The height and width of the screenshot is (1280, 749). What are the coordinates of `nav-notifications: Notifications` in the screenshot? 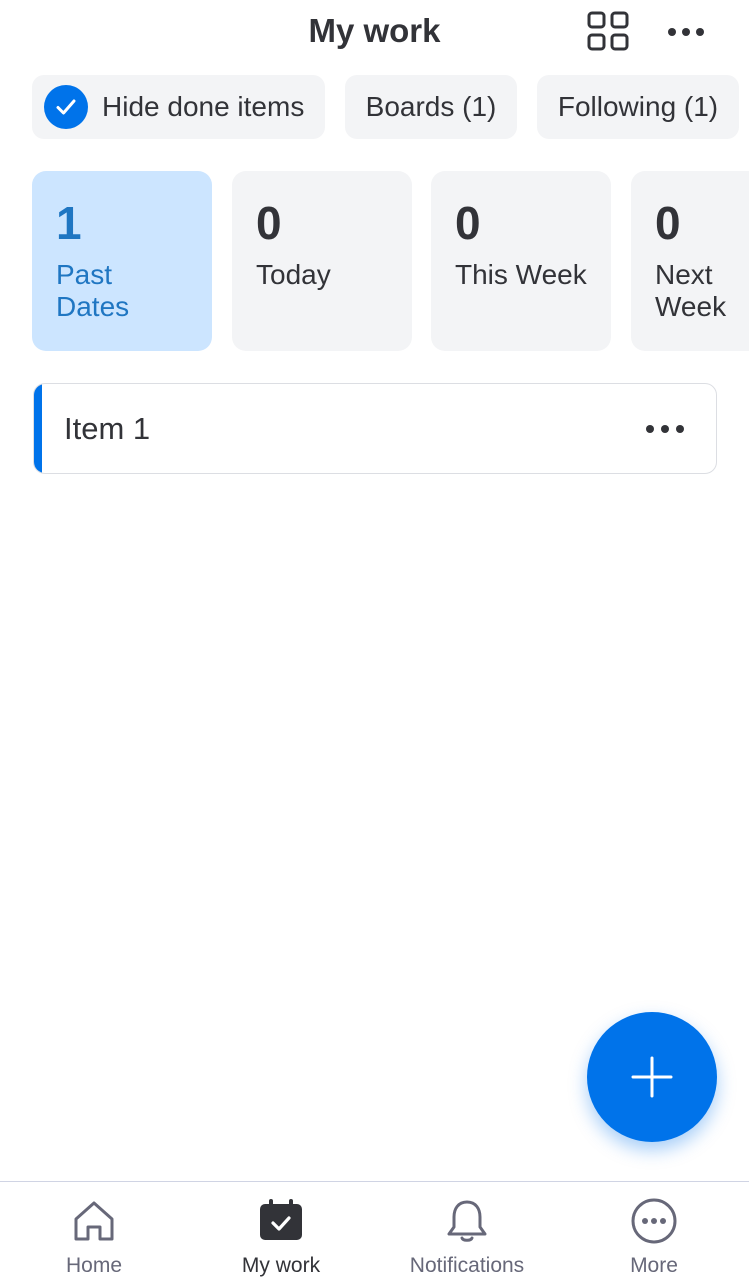 It's located at (467, 1231).